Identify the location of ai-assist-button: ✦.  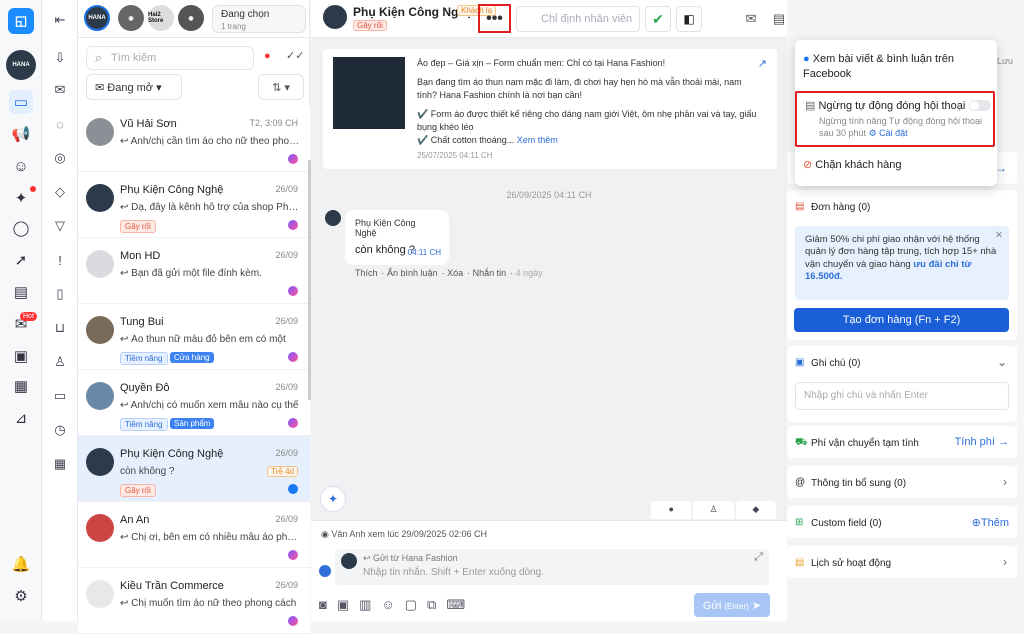
(333, 499).